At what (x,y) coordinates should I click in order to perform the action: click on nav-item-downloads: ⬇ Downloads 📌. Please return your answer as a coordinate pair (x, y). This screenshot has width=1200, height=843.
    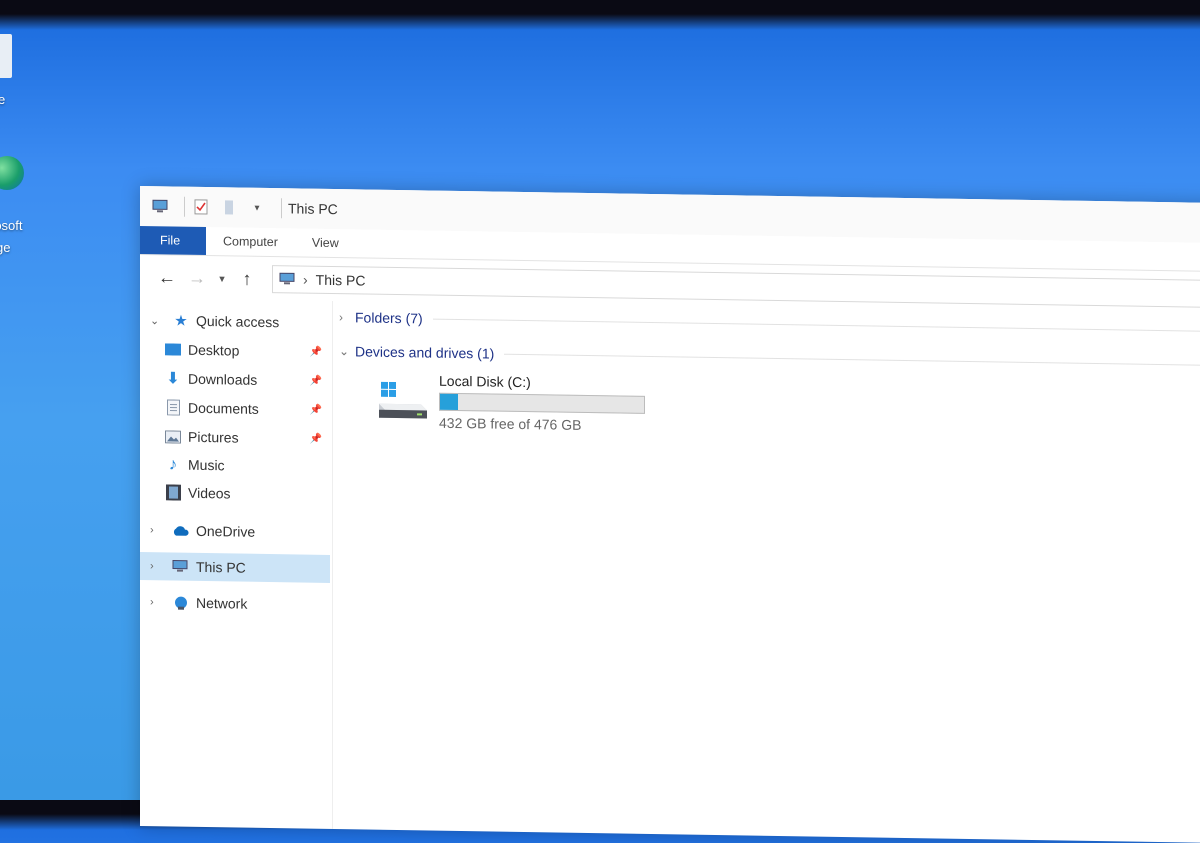
    Looking at the image, I should click on (235, 379).